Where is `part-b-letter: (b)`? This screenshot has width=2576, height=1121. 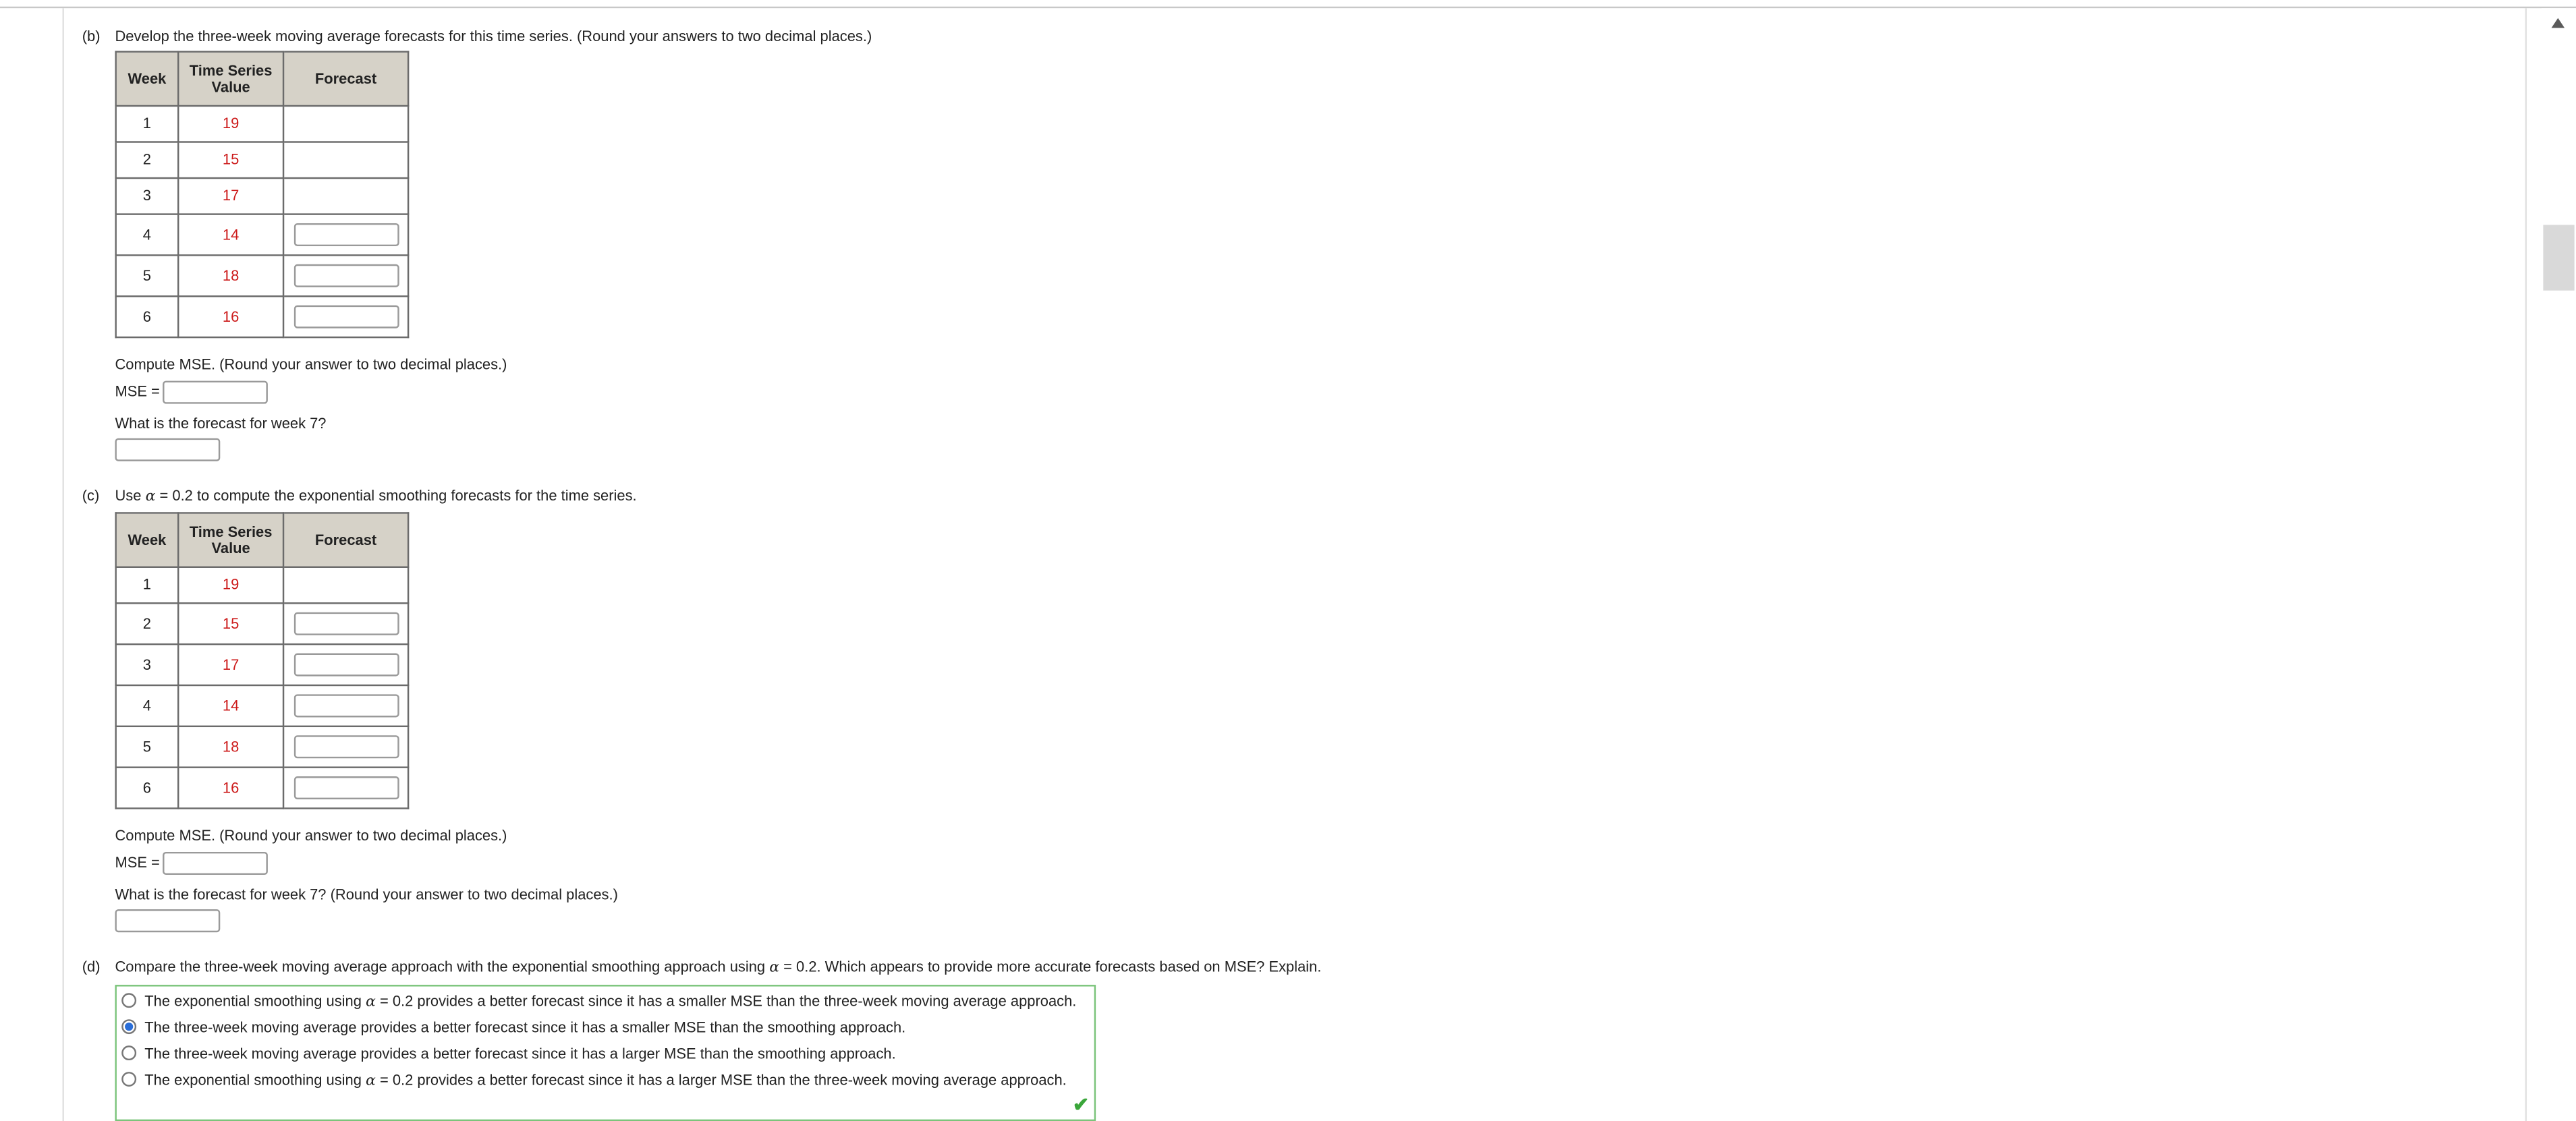 part-b-letter: (b) is located at coordinates (91, 36).